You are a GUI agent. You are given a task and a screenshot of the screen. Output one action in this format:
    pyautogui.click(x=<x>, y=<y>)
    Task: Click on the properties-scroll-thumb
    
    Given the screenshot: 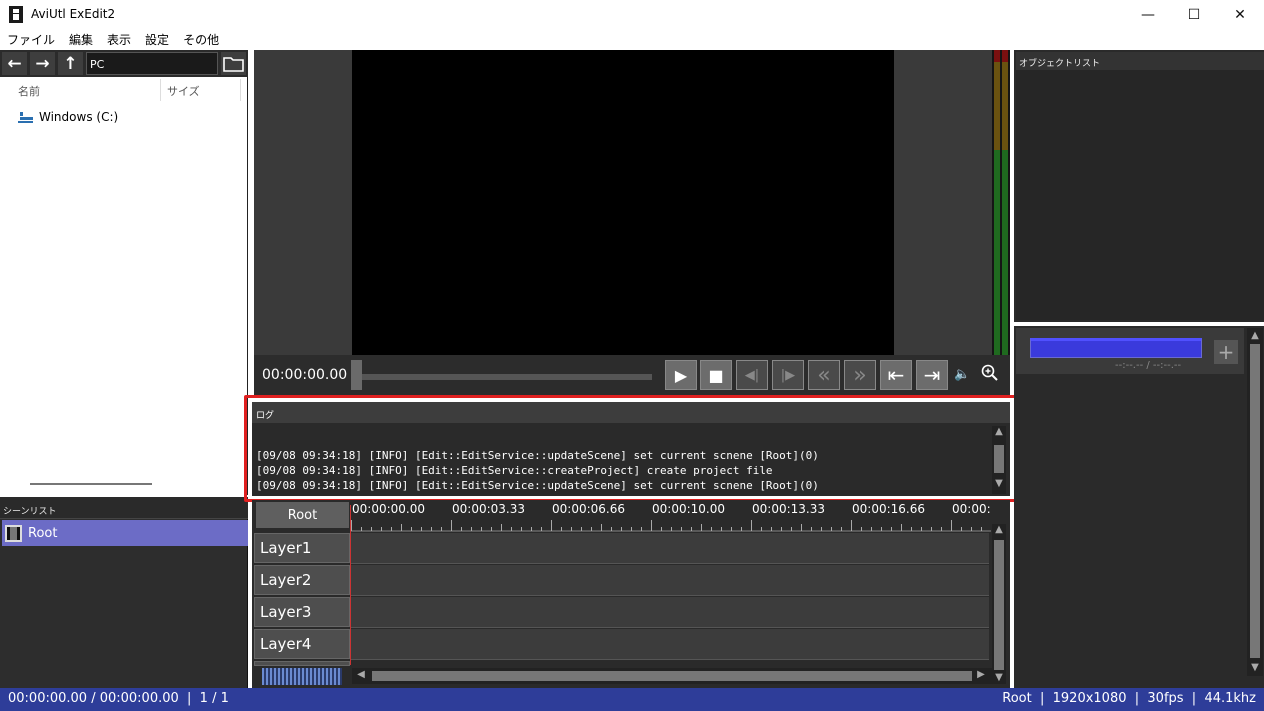 What is the action you would take?
    pyautogui.click(x=1255, y=501)
    